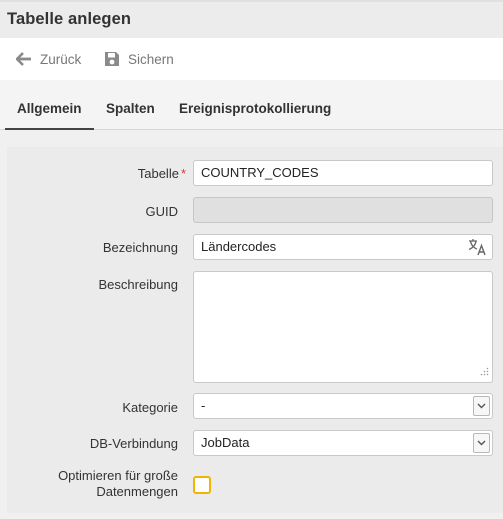 The width and height of the screenshot is (503, 519). What do you see at coordinates (130, 105) in the screenshot?
I see `tab-spalten: Spalten` at bounding box center [130, 105].